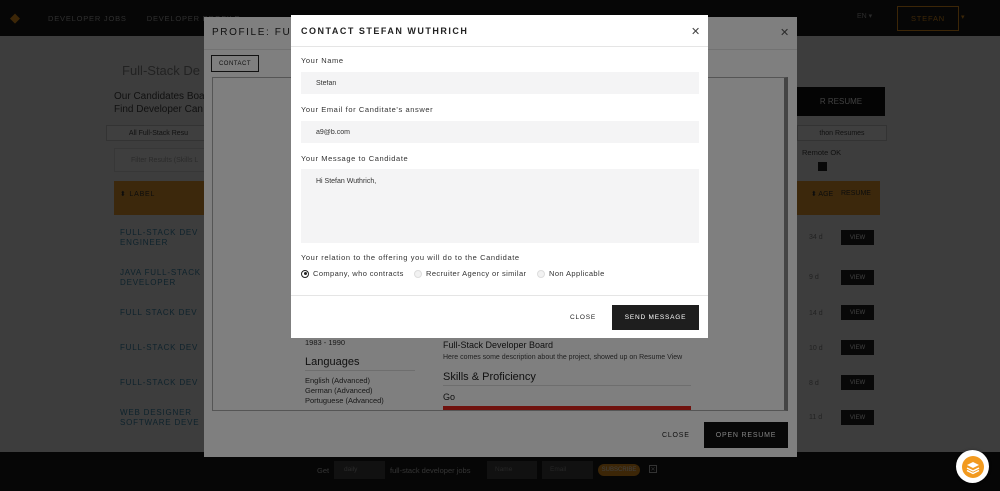 This screenshot has height=491, width=1000. Describe the element at coordinates (355, 158) in the screenshot. I see `message-label: Your Message to Candidate` at that location.